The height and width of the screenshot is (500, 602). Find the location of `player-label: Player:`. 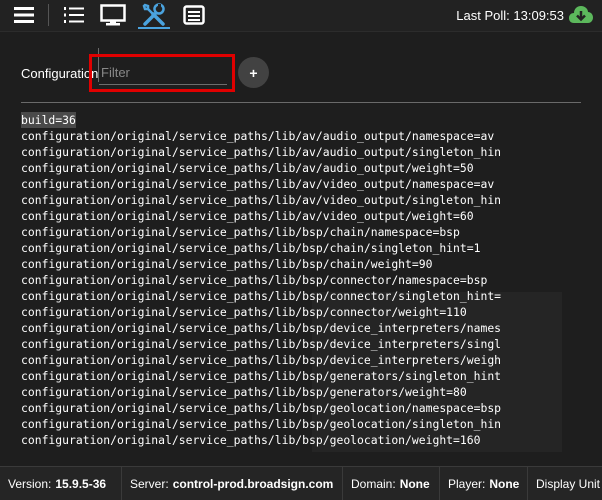

player-label: Player: is located at coordinates (467, 483).